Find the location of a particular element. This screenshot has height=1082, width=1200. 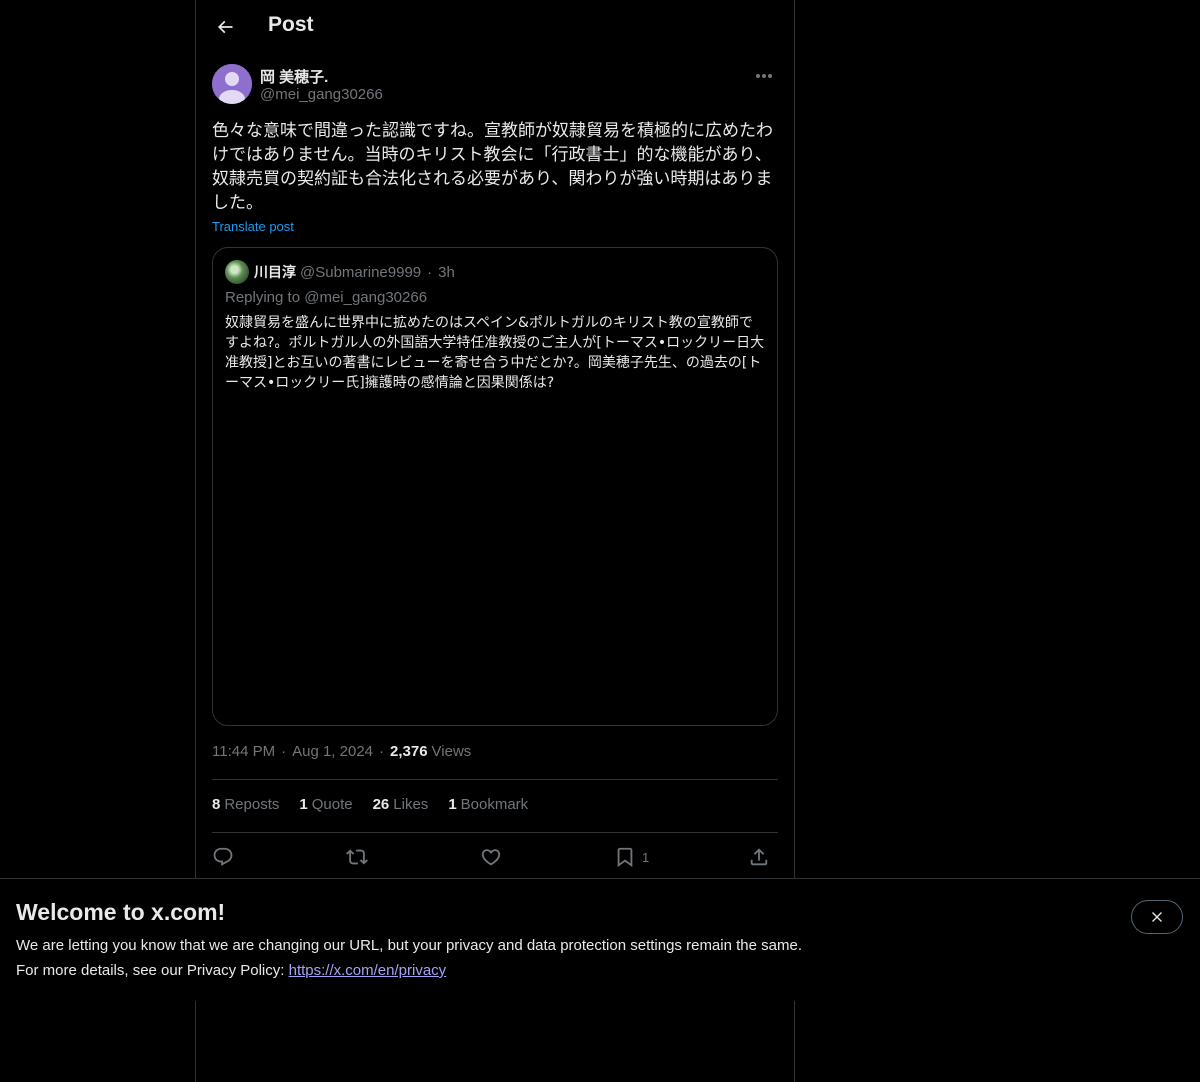

post-header: Post is located at coordinates (495, 27).